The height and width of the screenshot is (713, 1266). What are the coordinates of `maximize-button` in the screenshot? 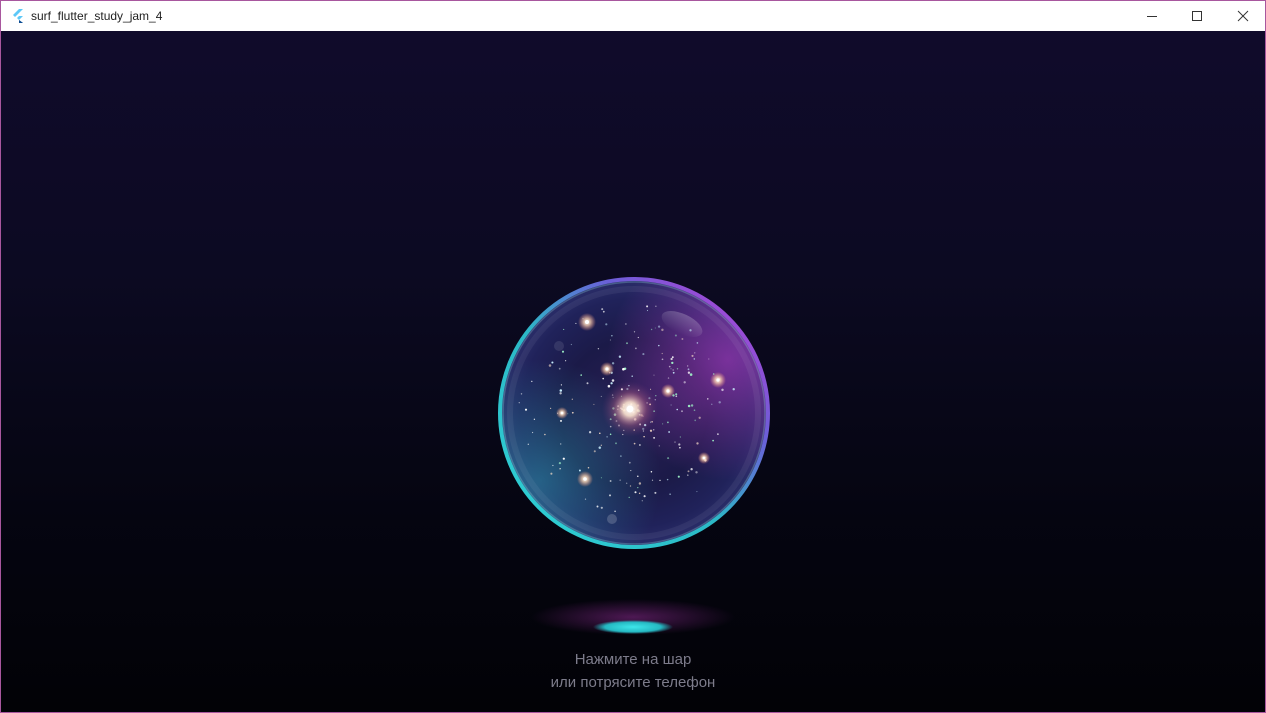 It's located at (1197, 16).